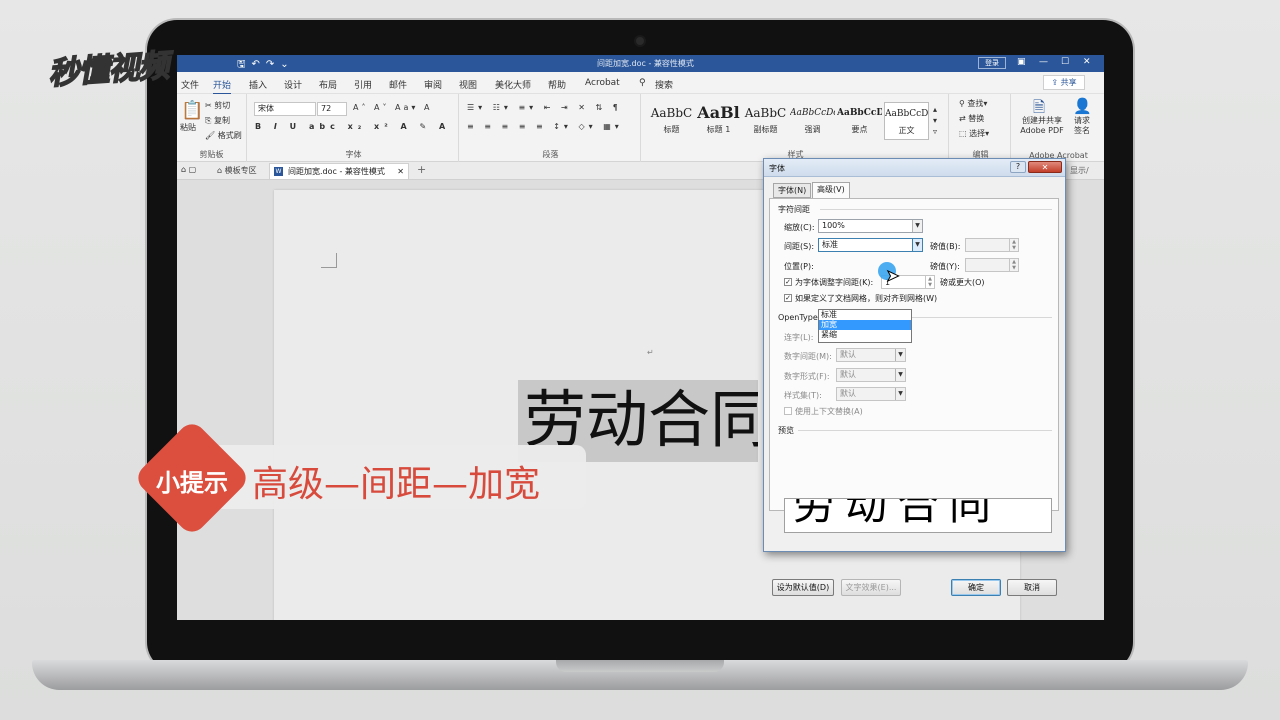 The height and width of the screenshot is (720, 1280). Describe the element at coordinates (192, 110) in the screenshot. I see `paste-icon: 📋` at that location.